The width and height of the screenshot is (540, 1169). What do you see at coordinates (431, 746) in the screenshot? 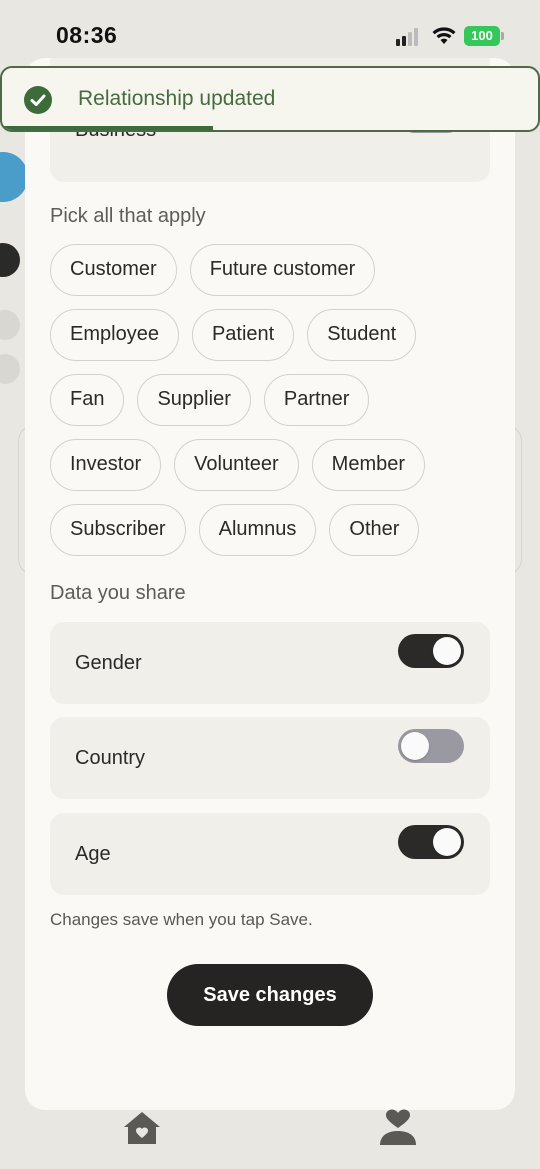
I see `country-toggle` at bounding box center [431, 746].